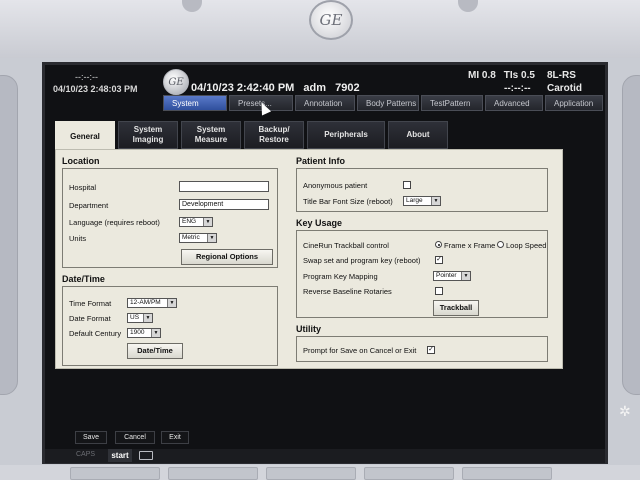 The width and height of the screenshot is (640, 480). Describe the element at coordinates (83, 279) in the screenshot. I see `datetime-title: Date/Time` at that location.